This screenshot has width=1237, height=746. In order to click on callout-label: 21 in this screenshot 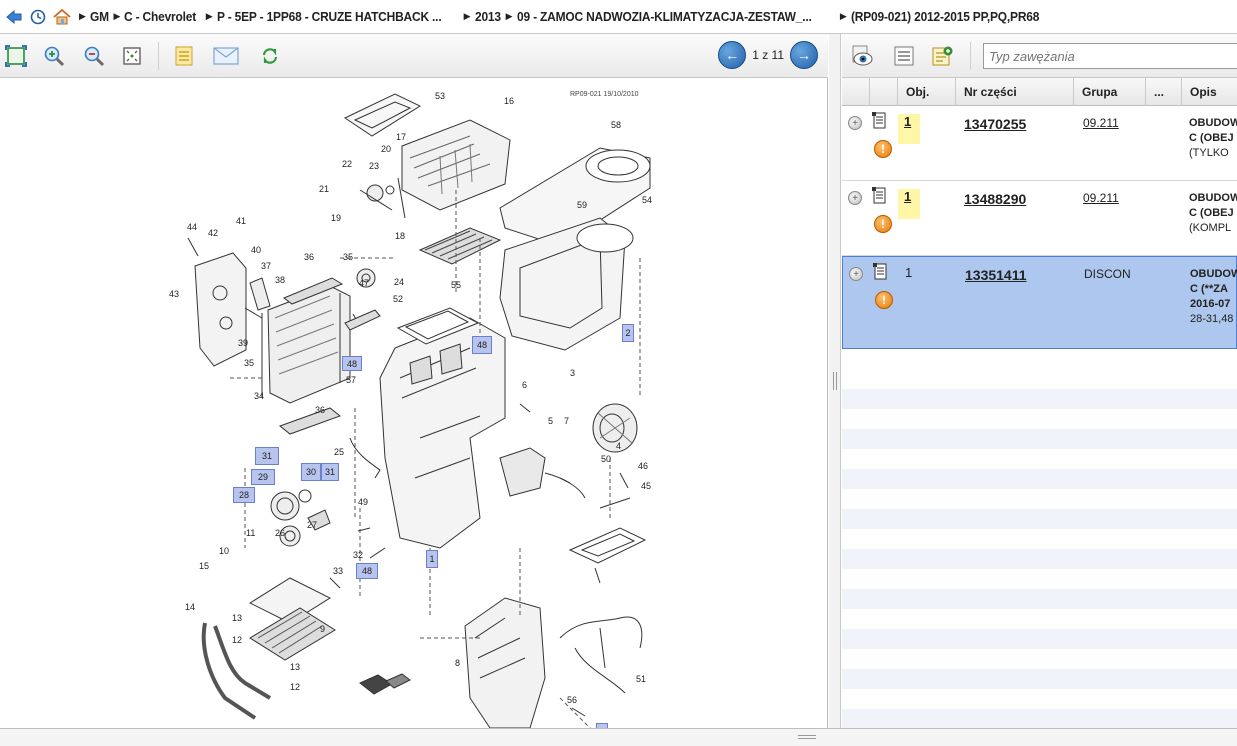, I will do `click(324, 189)`.